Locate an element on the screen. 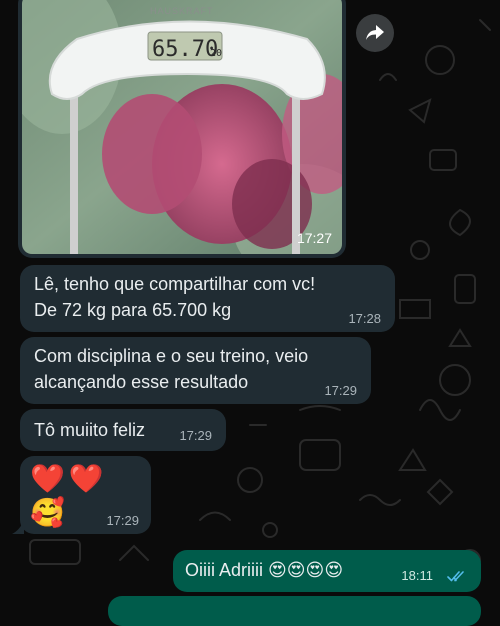 The width and height of the screenshot is (500, 626). emoji-group: 😍😍😍😍 is located at coordinates (306, 570).